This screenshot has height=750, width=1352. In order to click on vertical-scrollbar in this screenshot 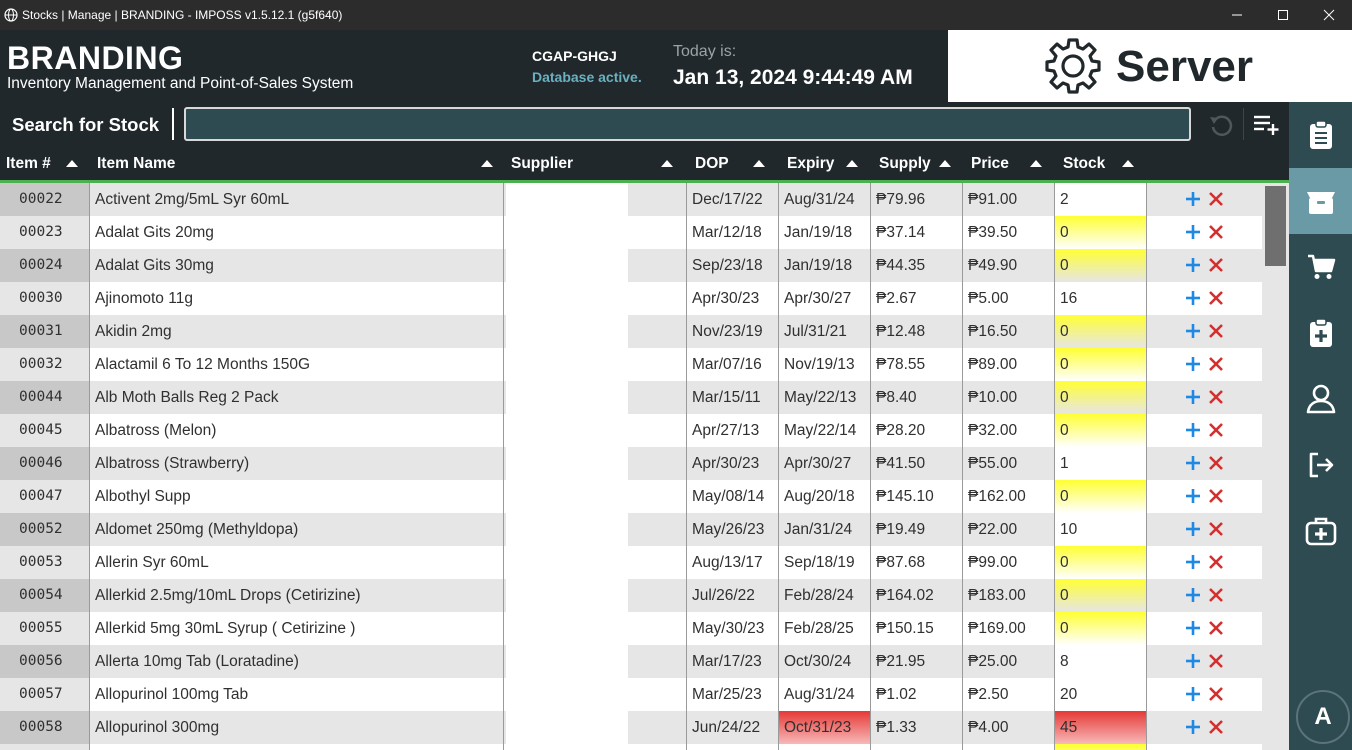, I will do `click(1275, 466)`.